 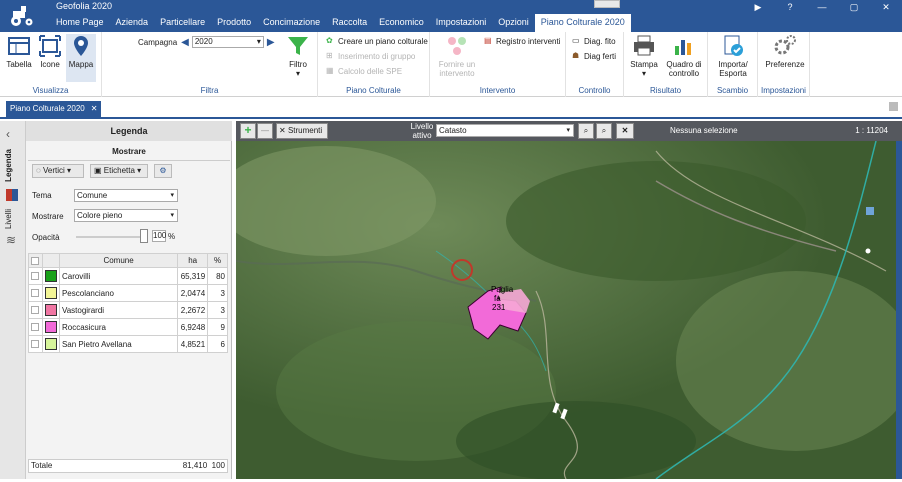 What do you see at coordinates (373, 90) in the screenshot?
I see `group-label-piano: Piano Colturale` at bounding box center [373, 90].